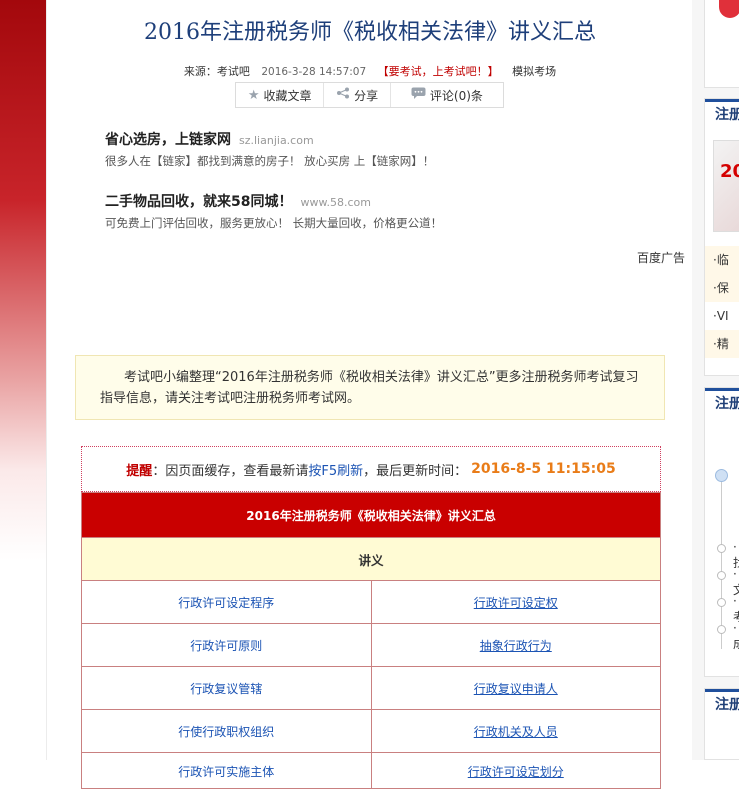  Describe the element at coordinates (343, 95) in the screenshot. I see `share-icon` at that location.